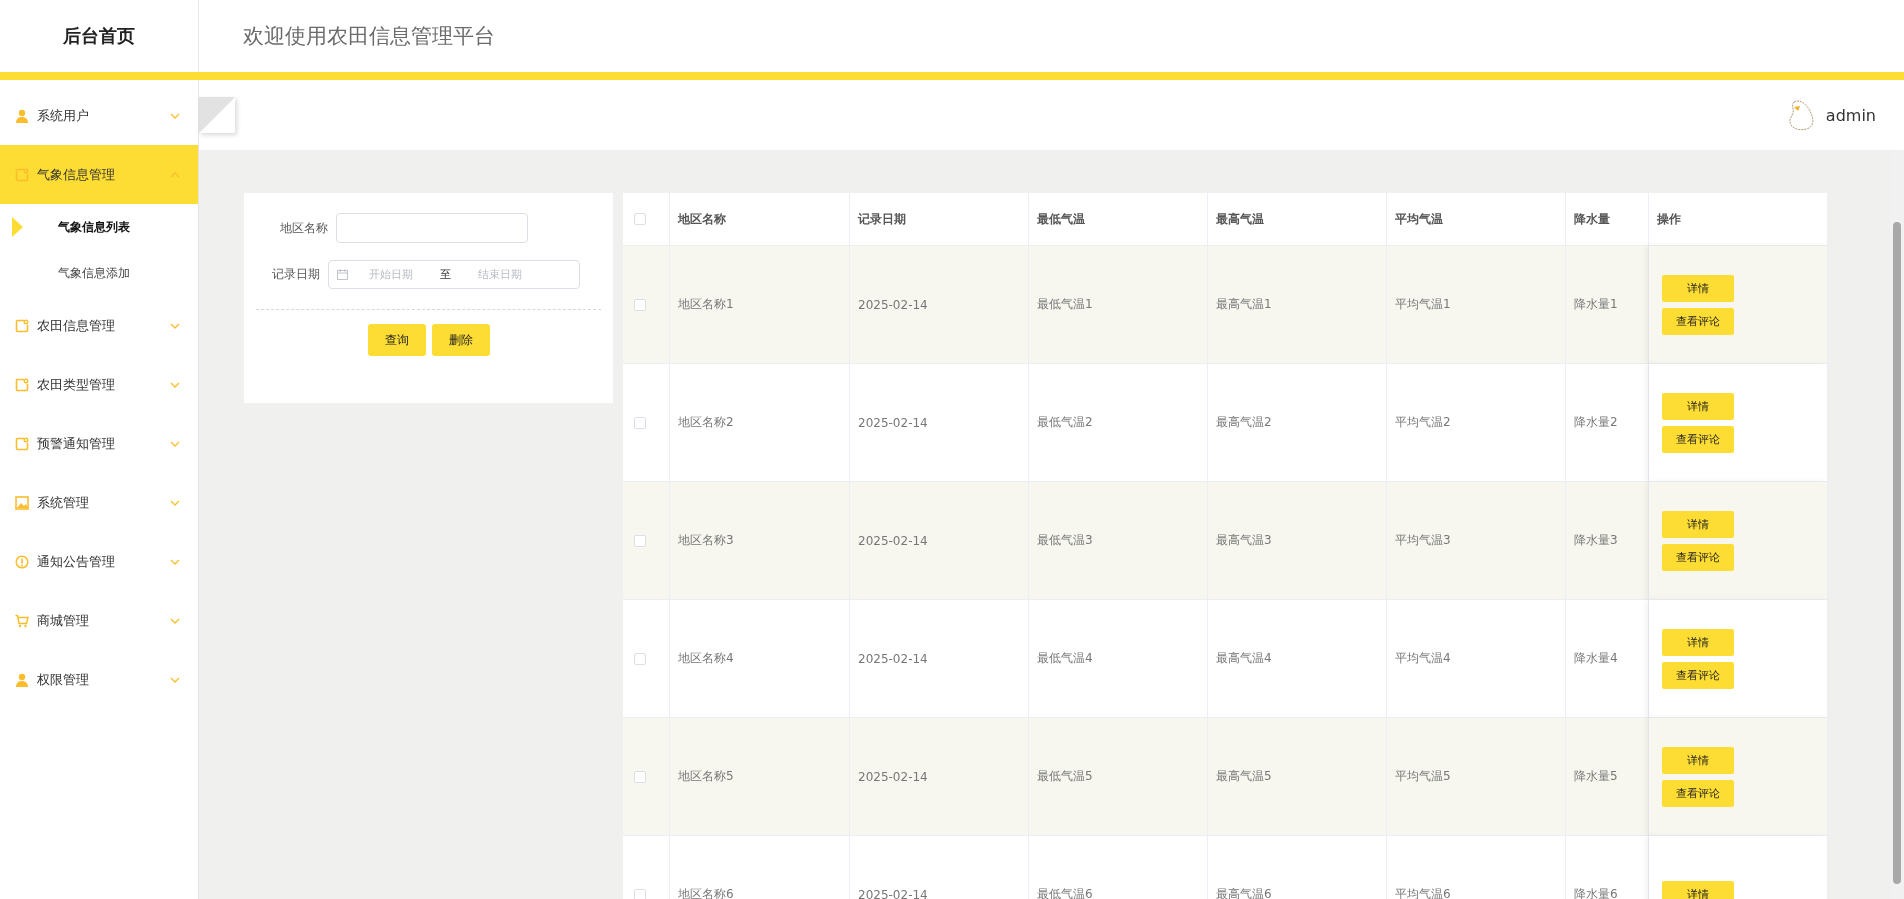  I want to click on menu-item: 农田类型管理, so click(99, 384).